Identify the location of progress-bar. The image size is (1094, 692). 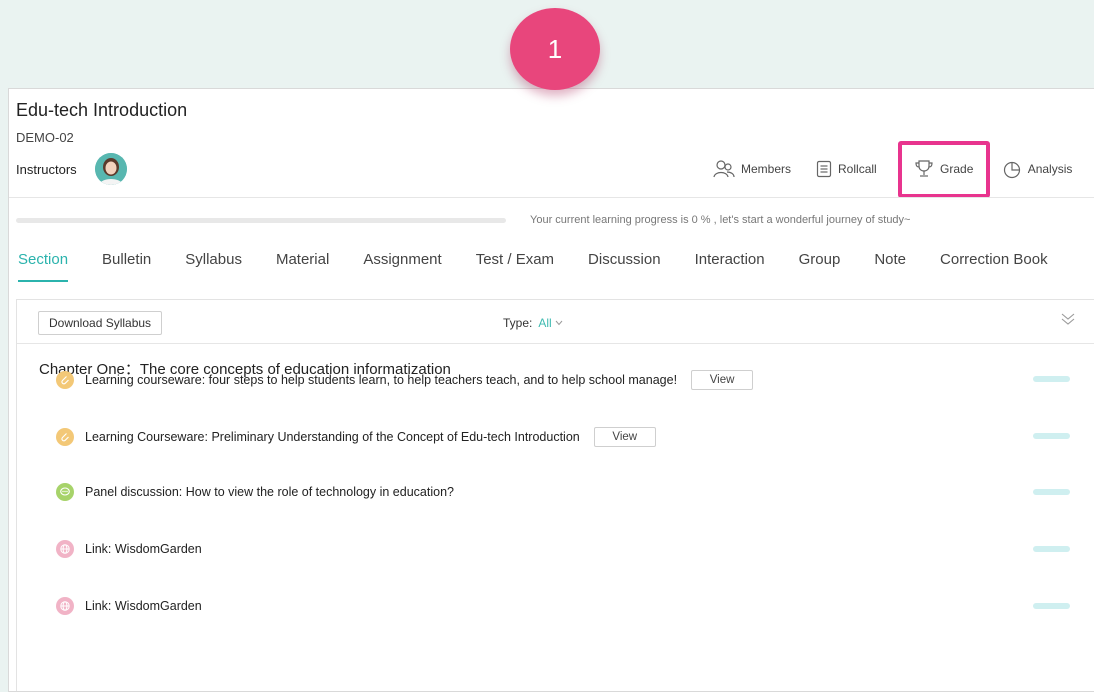
(261, 220).